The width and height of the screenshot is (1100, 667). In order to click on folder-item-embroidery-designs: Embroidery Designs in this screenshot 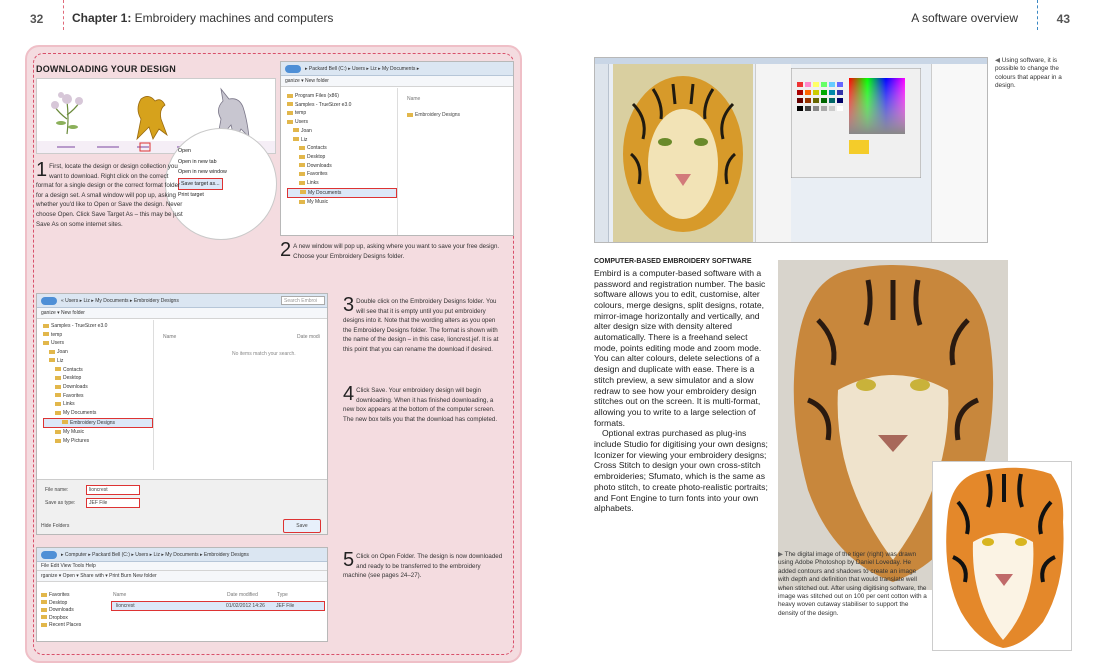, I will do `click(433, 115)`.